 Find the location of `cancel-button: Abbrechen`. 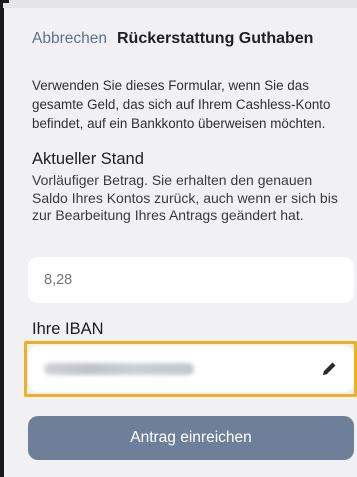

cancel-button: Abbrechen is located at coordinates (69, 39).